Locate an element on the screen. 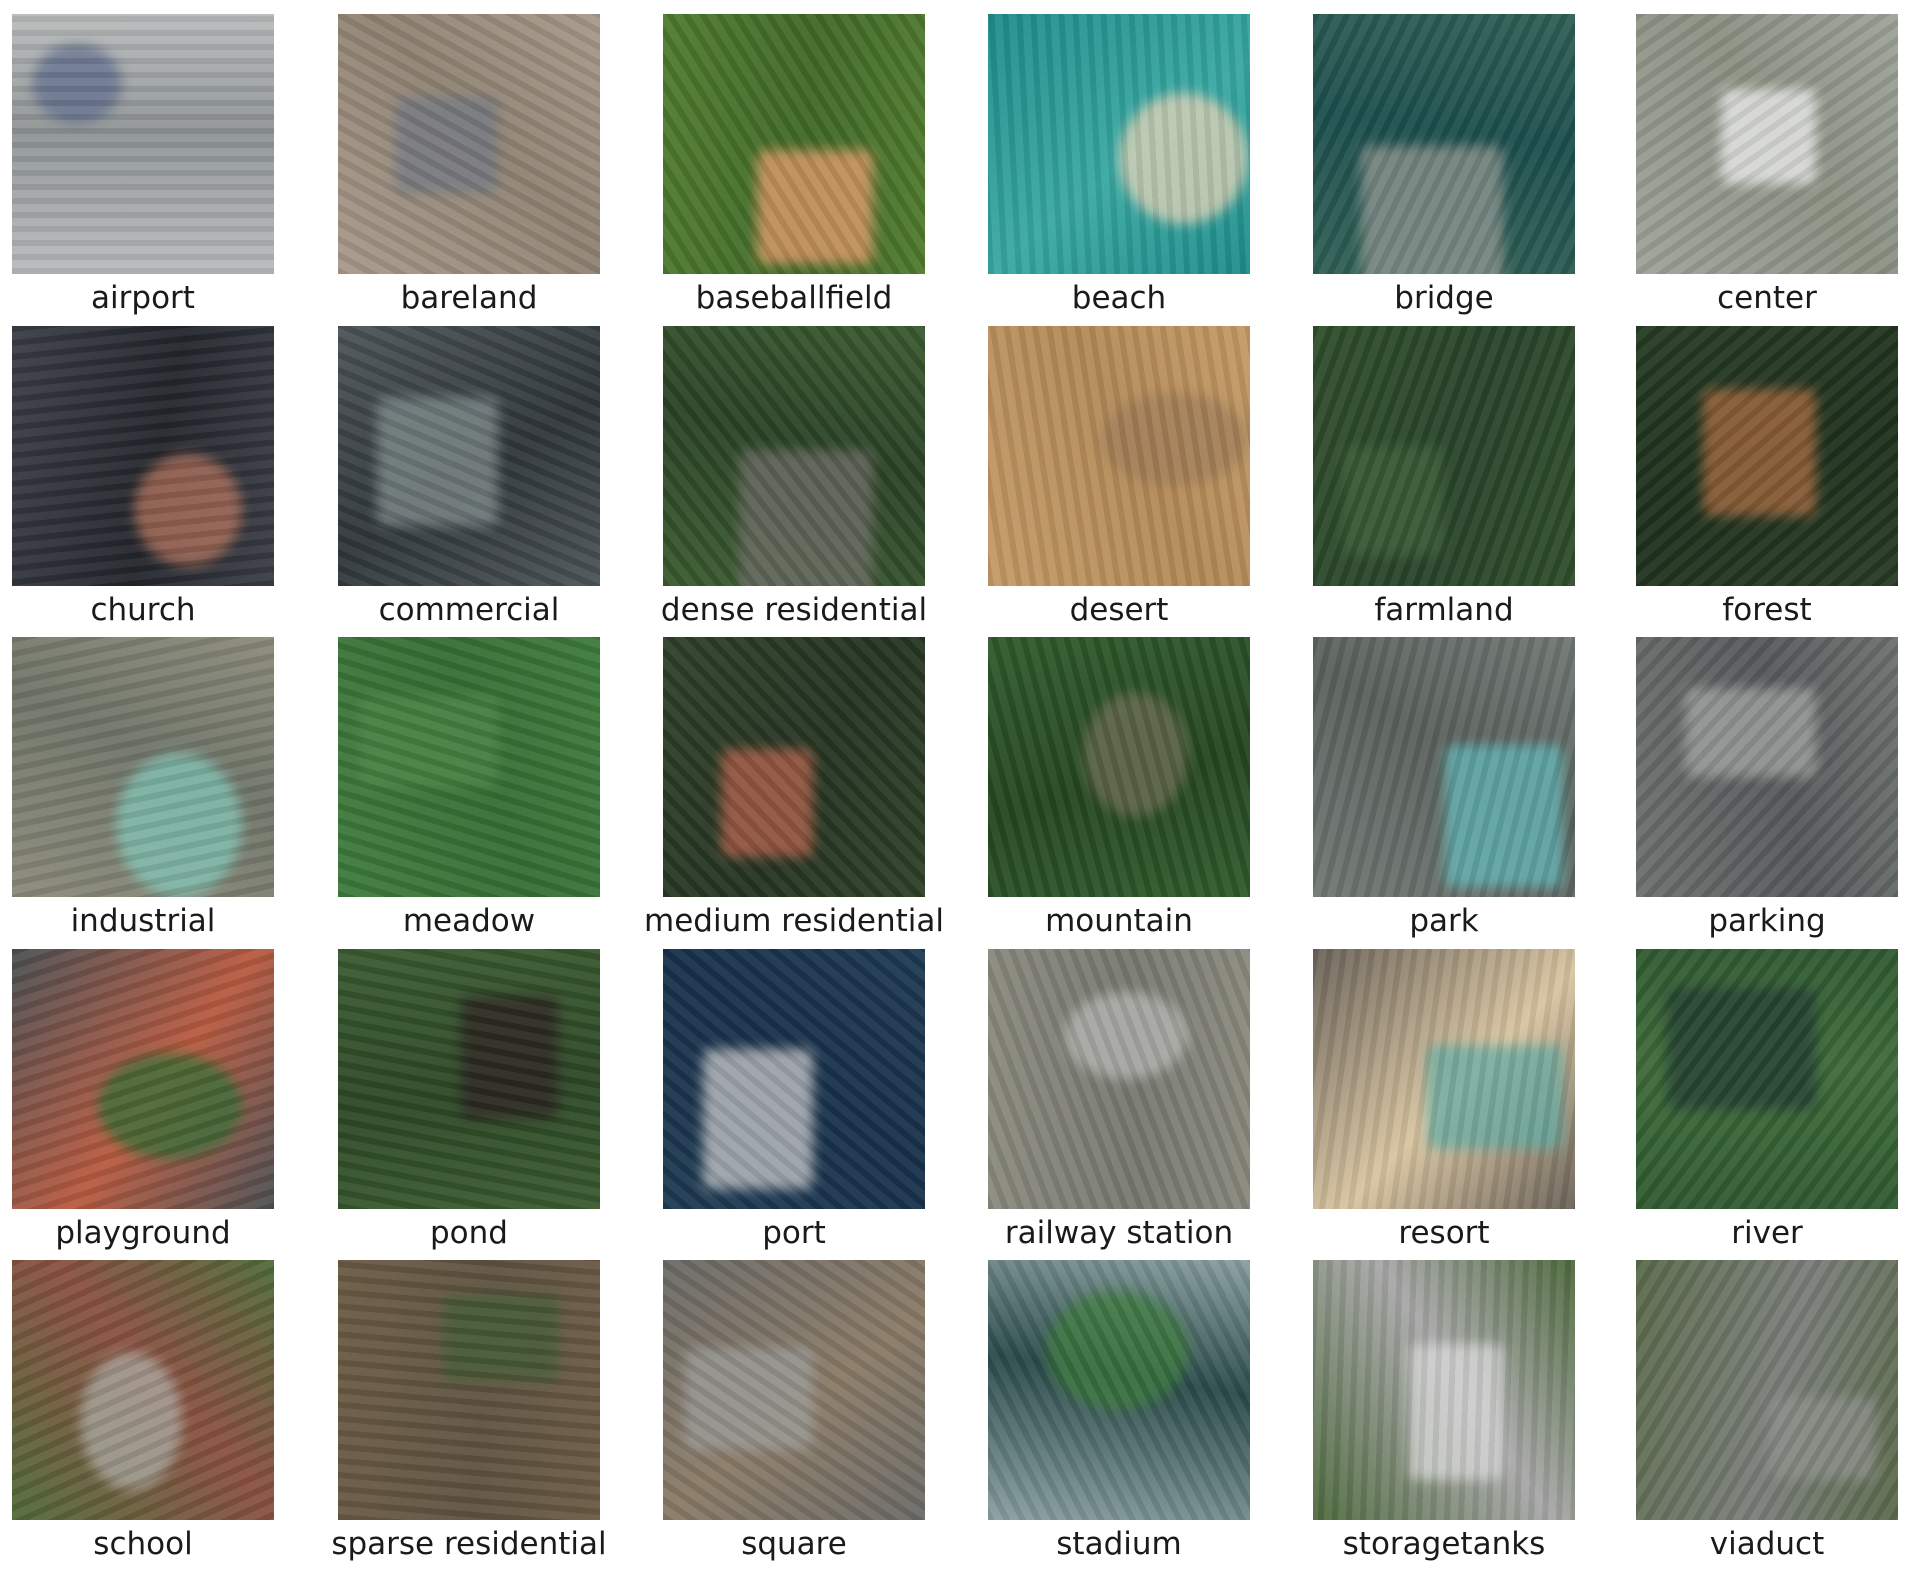  aerial-image-square is located at coordinates (794, 1390).